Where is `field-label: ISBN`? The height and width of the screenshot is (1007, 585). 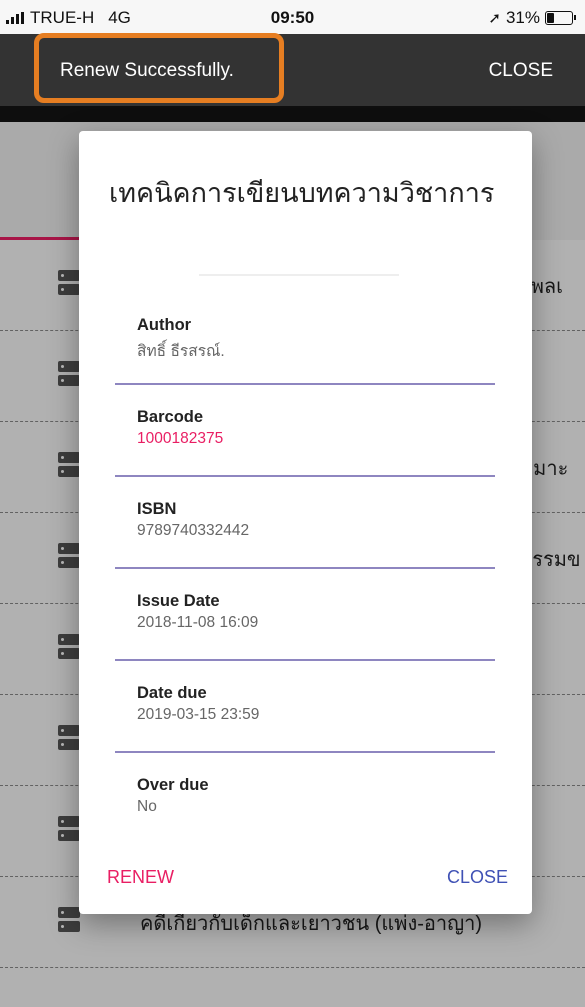
field-label: ISBN is located at coordinates (157, 509).